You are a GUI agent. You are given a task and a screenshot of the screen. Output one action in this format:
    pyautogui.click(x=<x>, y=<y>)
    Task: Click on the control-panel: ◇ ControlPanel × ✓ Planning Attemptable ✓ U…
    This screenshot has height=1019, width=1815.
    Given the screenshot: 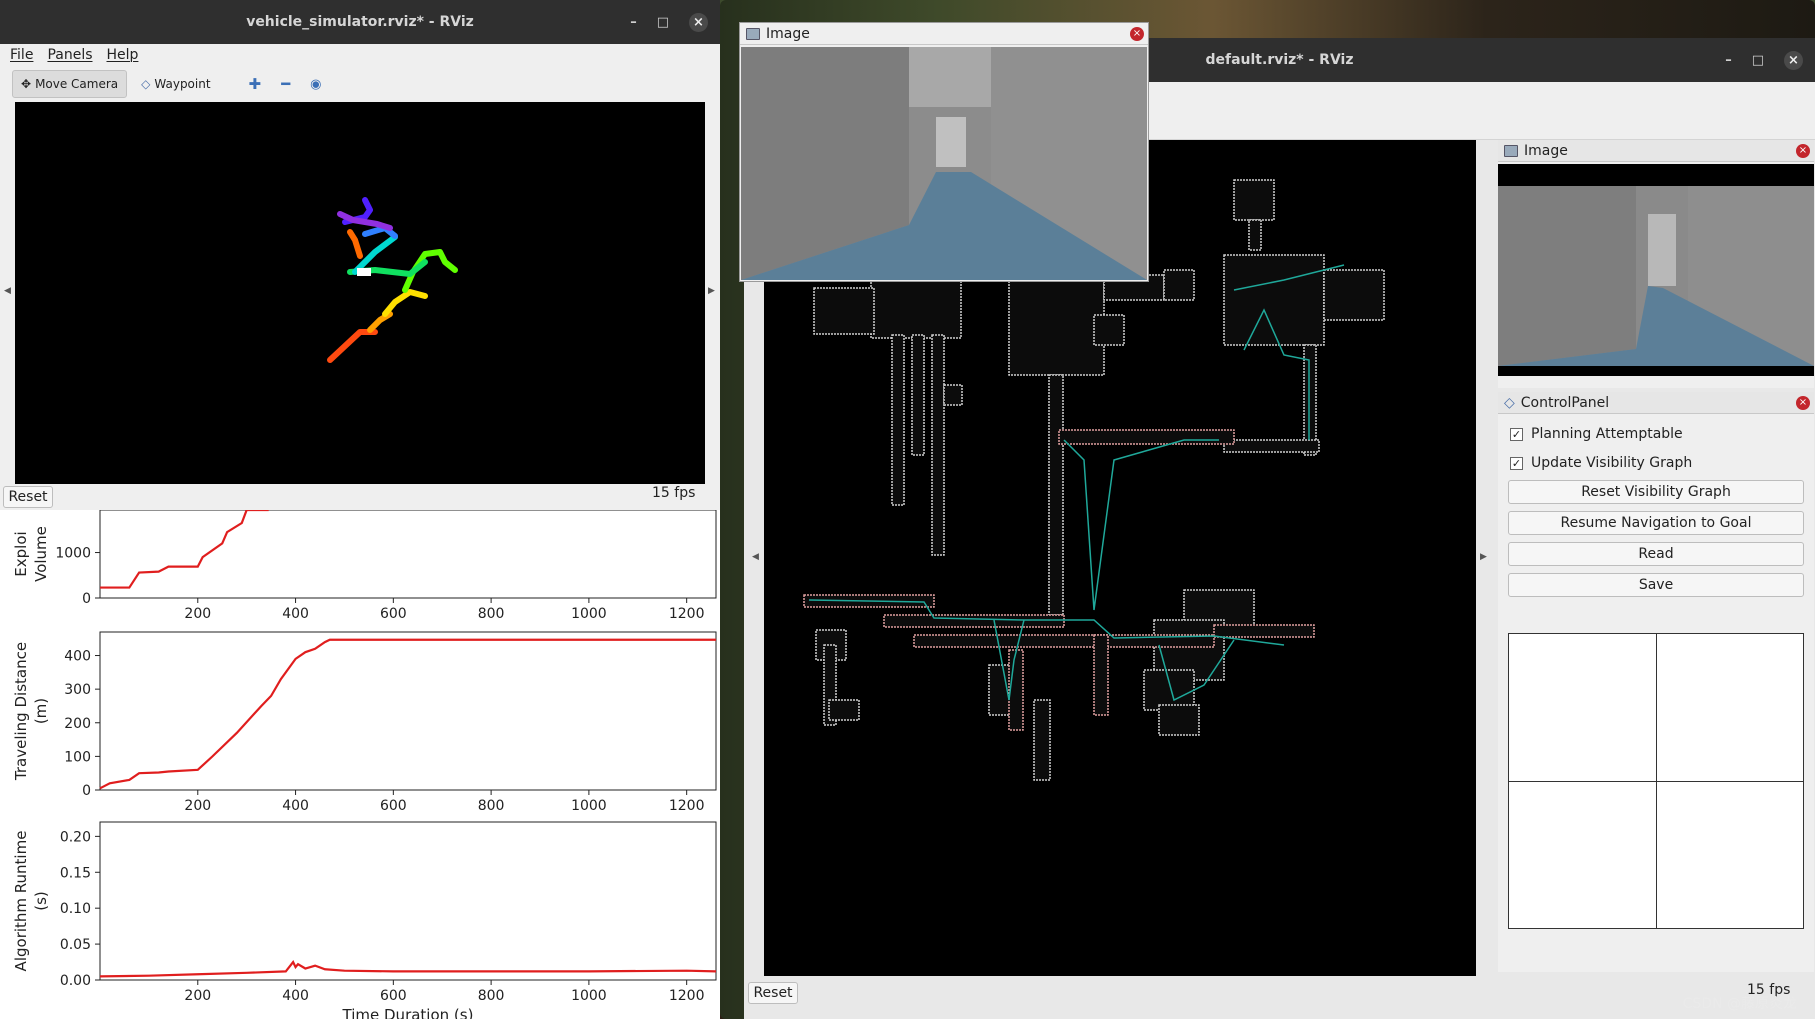 What is the action you would take?
    pyautogui.click(x=1656, y=682)
    